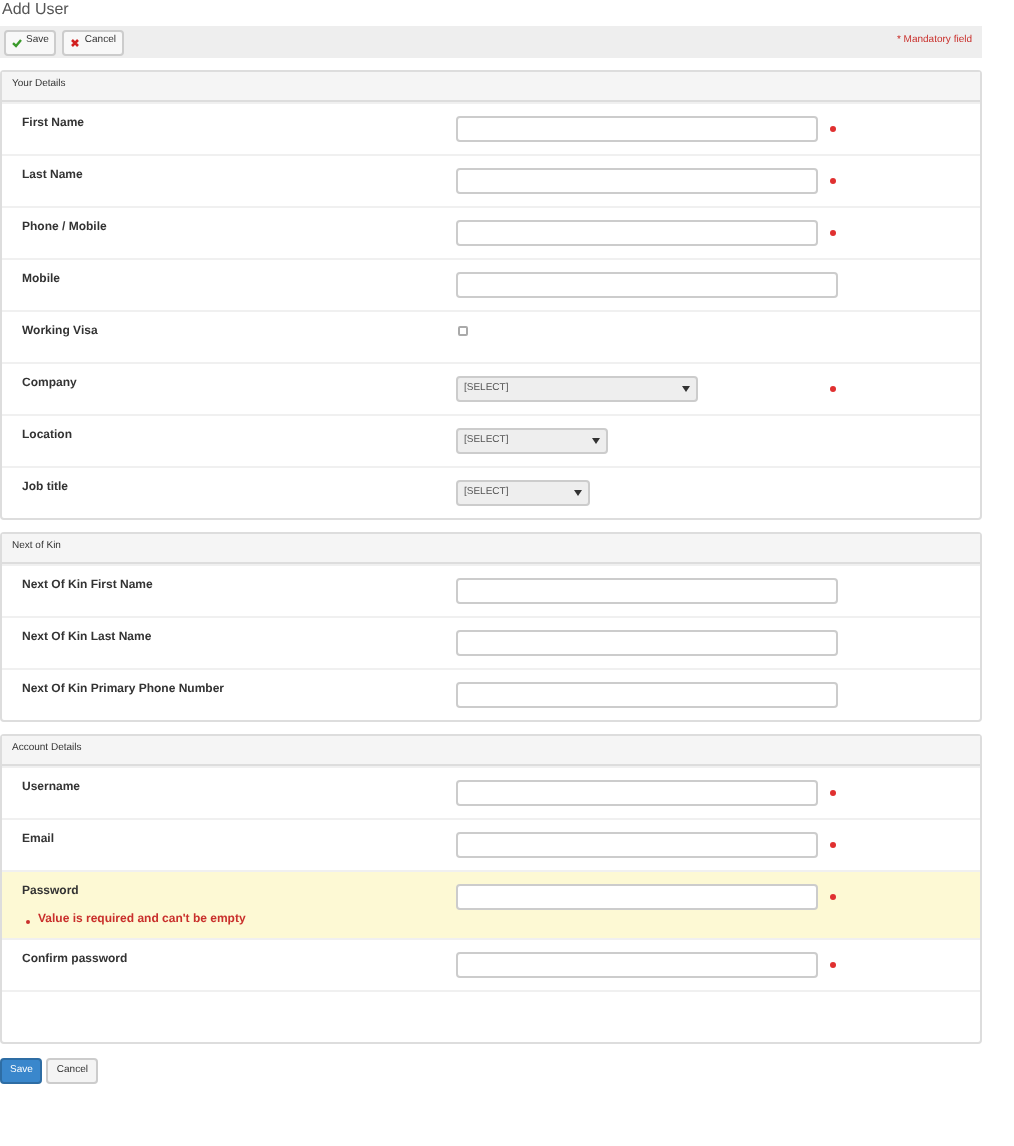 The image size is (1014, 1146). What do you see at coordinates (463, 331) in the screenshot?
I see `checkbox` at bounding box center [463, 331].